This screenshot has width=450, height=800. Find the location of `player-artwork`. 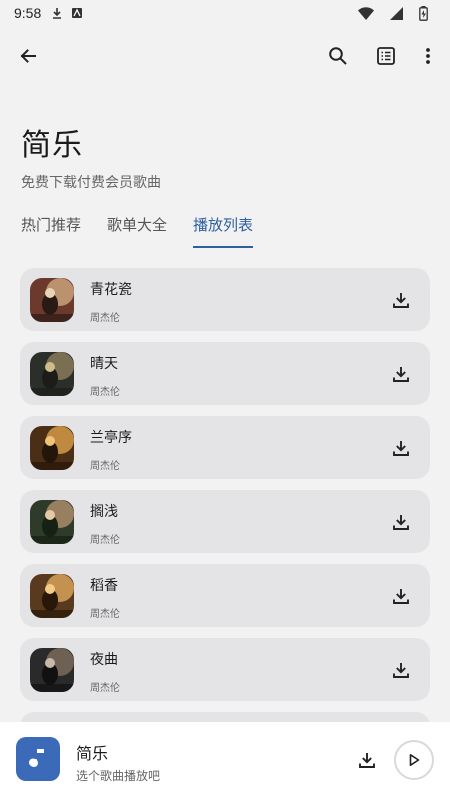

player-artwork is located at coordinates (38, 759).